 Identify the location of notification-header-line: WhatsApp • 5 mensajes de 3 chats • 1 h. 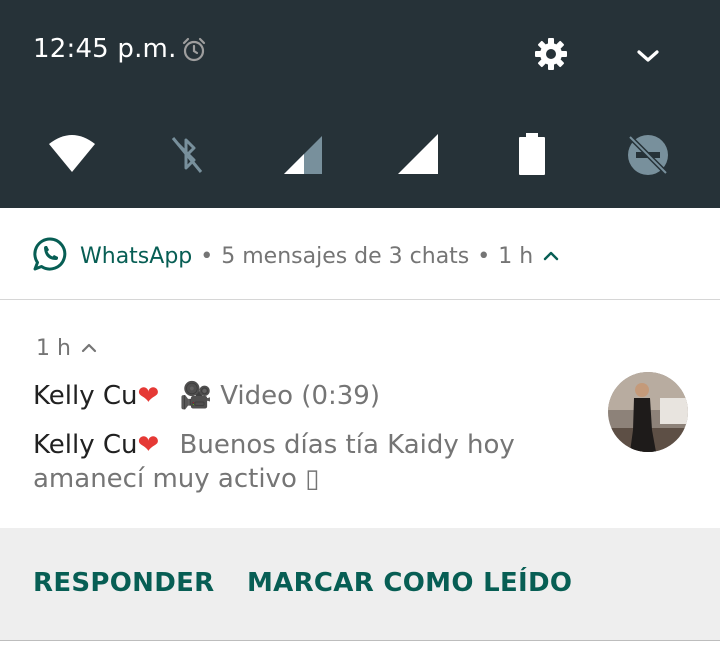
(319, 256).